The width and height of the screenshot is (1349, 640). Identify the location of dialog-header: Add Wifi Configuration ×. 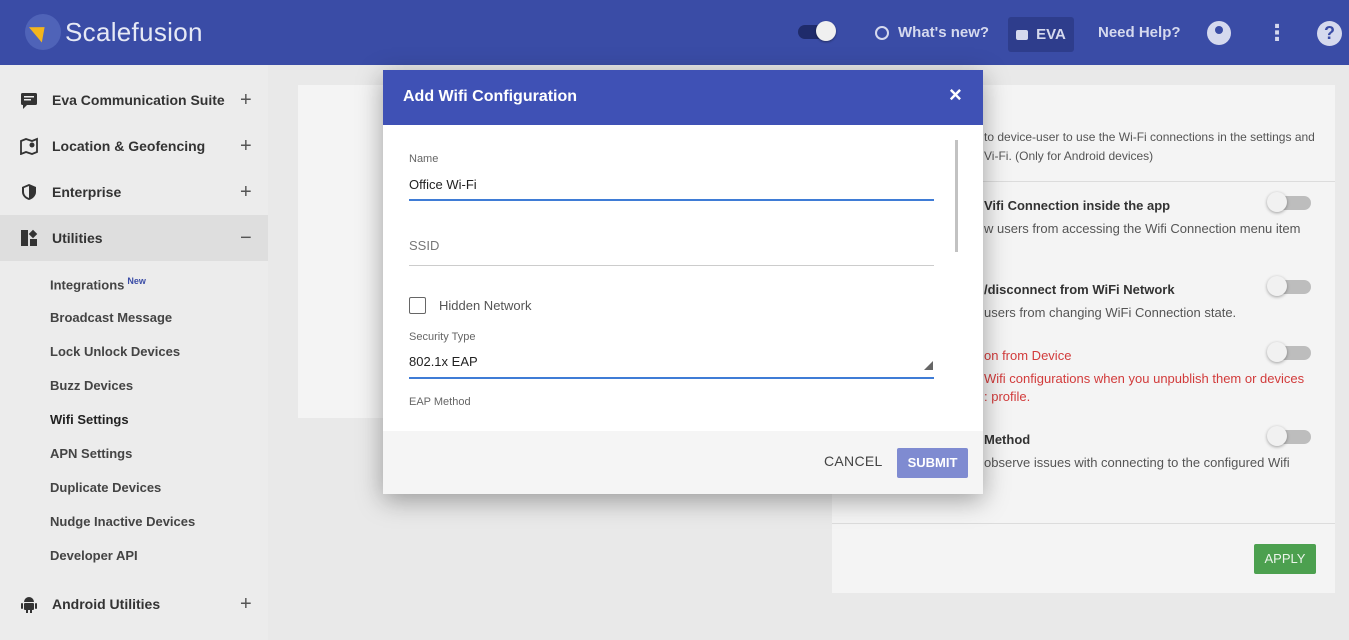
(683, 97).